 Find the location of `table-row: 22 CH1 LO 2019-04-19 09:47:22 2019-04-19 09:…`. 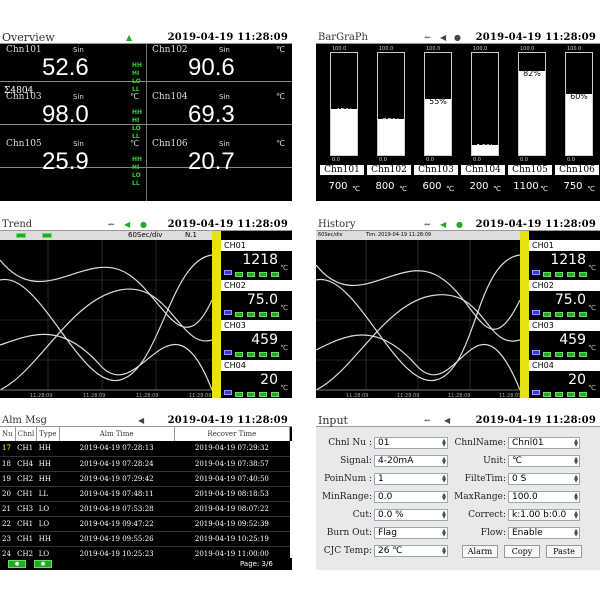

table-row: 22 CH1 LO 2019-04-19 09:47:22 2019-04-19 09:… is located at coordinates (145, 524).